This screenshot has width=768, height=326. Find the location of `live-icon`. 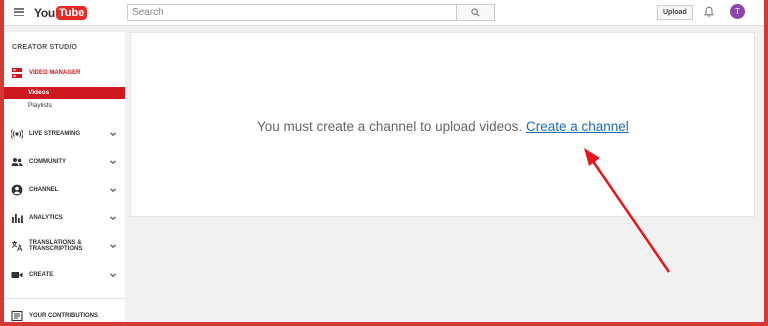

live-icon is located at coordinates (17, 134).